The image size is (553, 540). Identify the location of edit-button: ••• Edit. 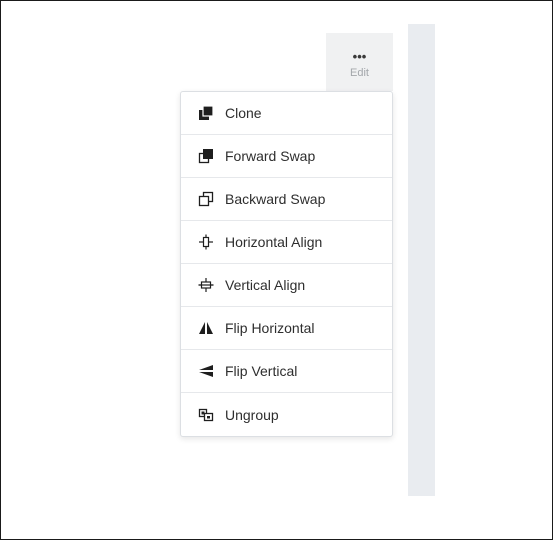
(359, 62).